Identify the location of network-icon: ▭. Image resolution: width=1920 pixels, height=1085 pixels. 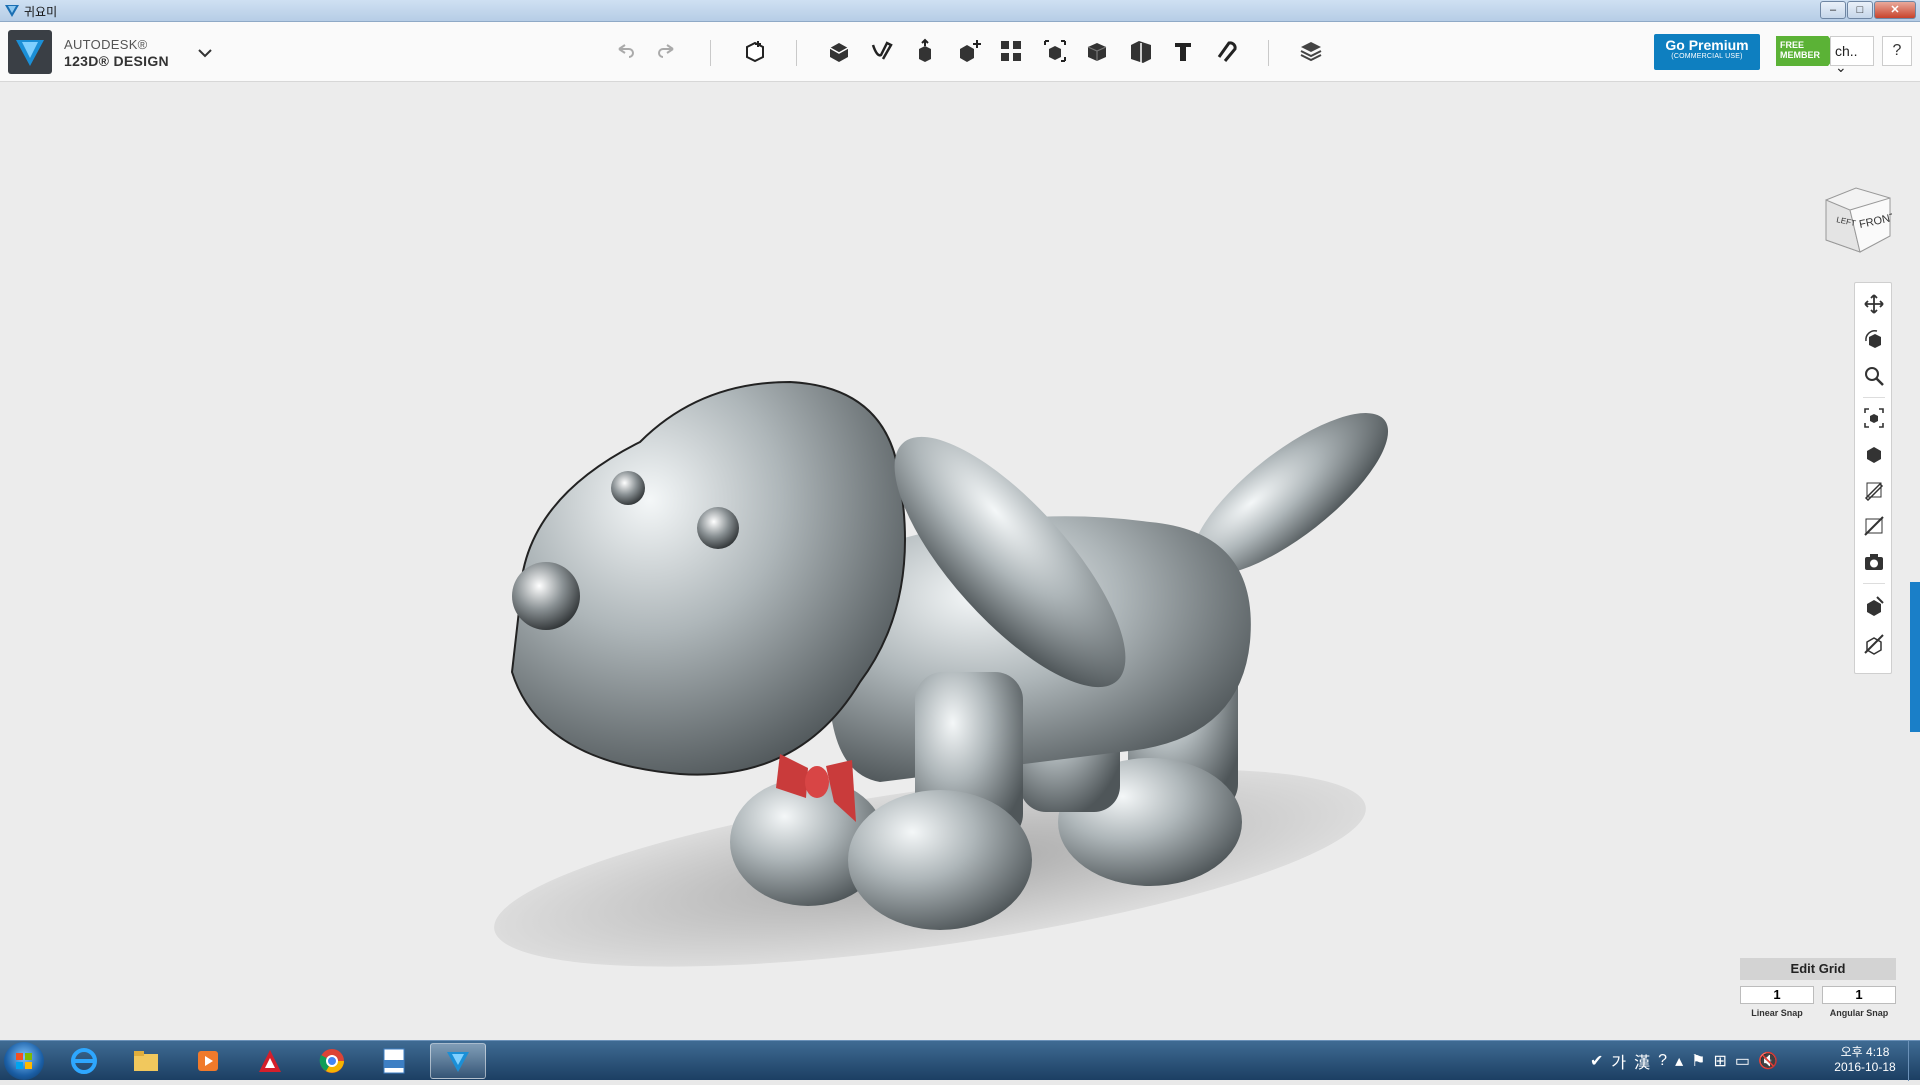
(1742, 1061).